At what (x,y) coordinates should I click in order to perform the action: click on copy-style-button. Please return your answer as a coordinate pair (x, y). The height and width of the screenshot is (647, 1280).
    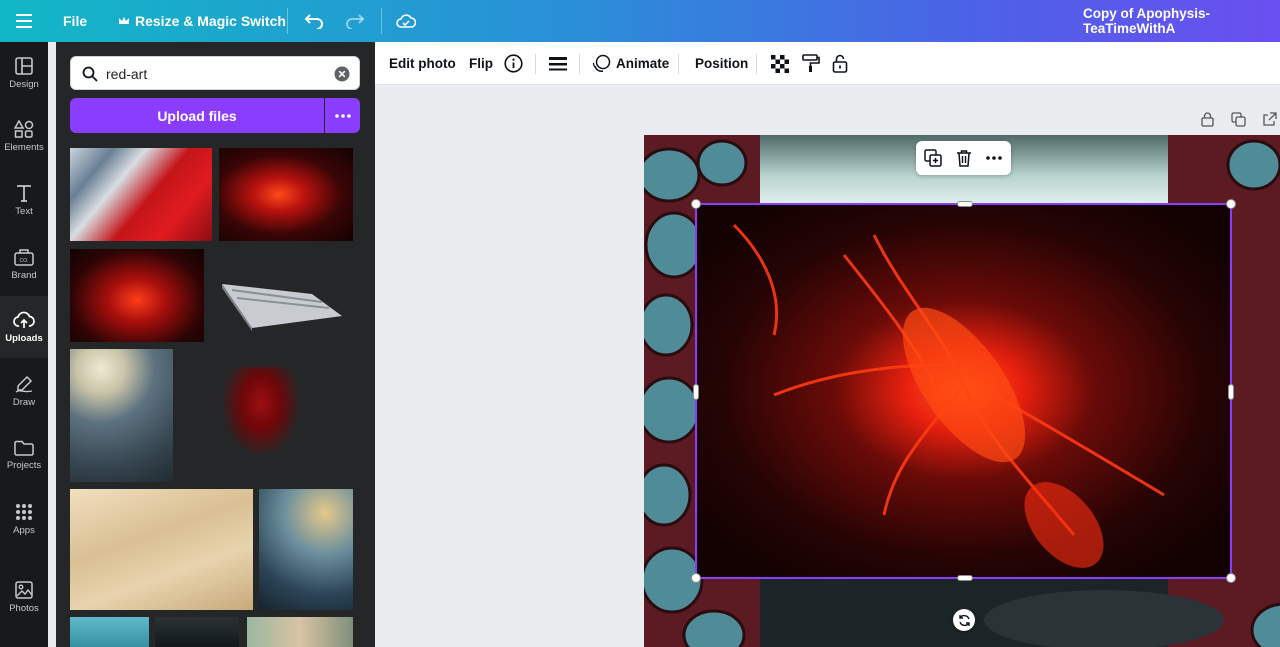
    Looking at the image, I should click on (811, 63).